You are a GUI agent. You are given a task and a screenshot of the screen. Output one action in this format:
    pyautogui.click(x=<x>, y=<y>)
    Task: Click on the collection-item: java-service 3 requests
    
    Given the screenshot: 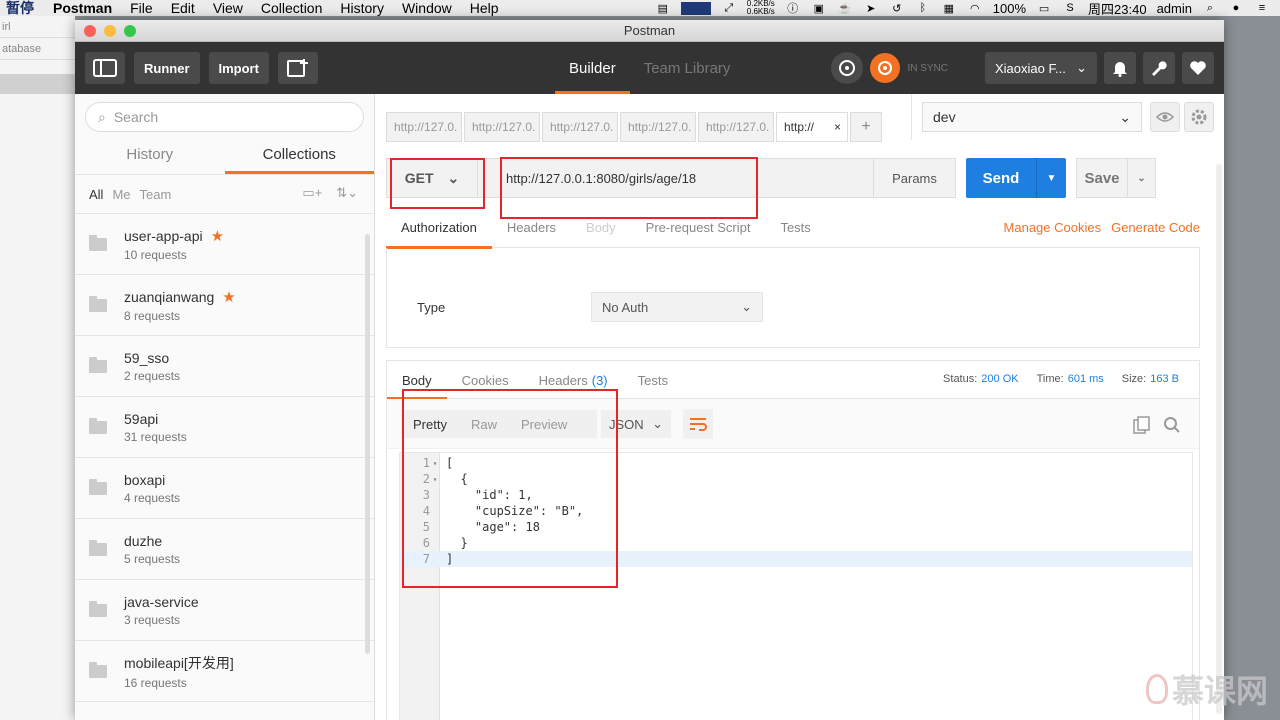 What is the action you would take?
    pyautogui.click(x=224, y=610)
    